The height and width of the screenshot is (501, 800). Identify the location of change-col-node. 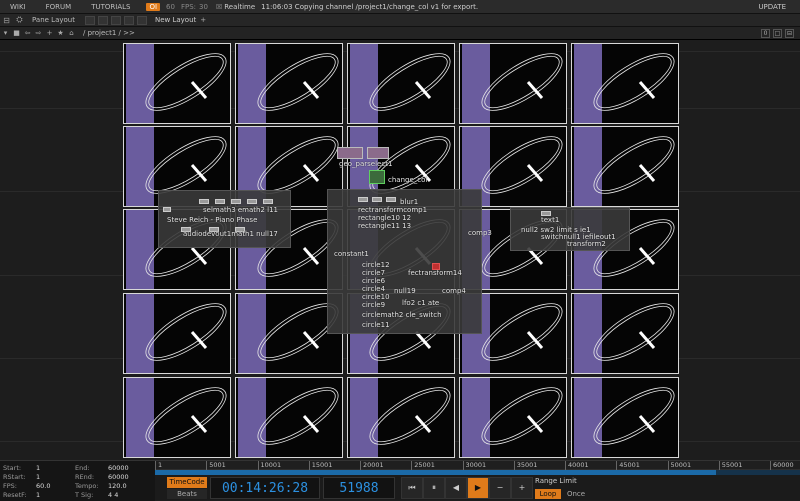
(377, 177).